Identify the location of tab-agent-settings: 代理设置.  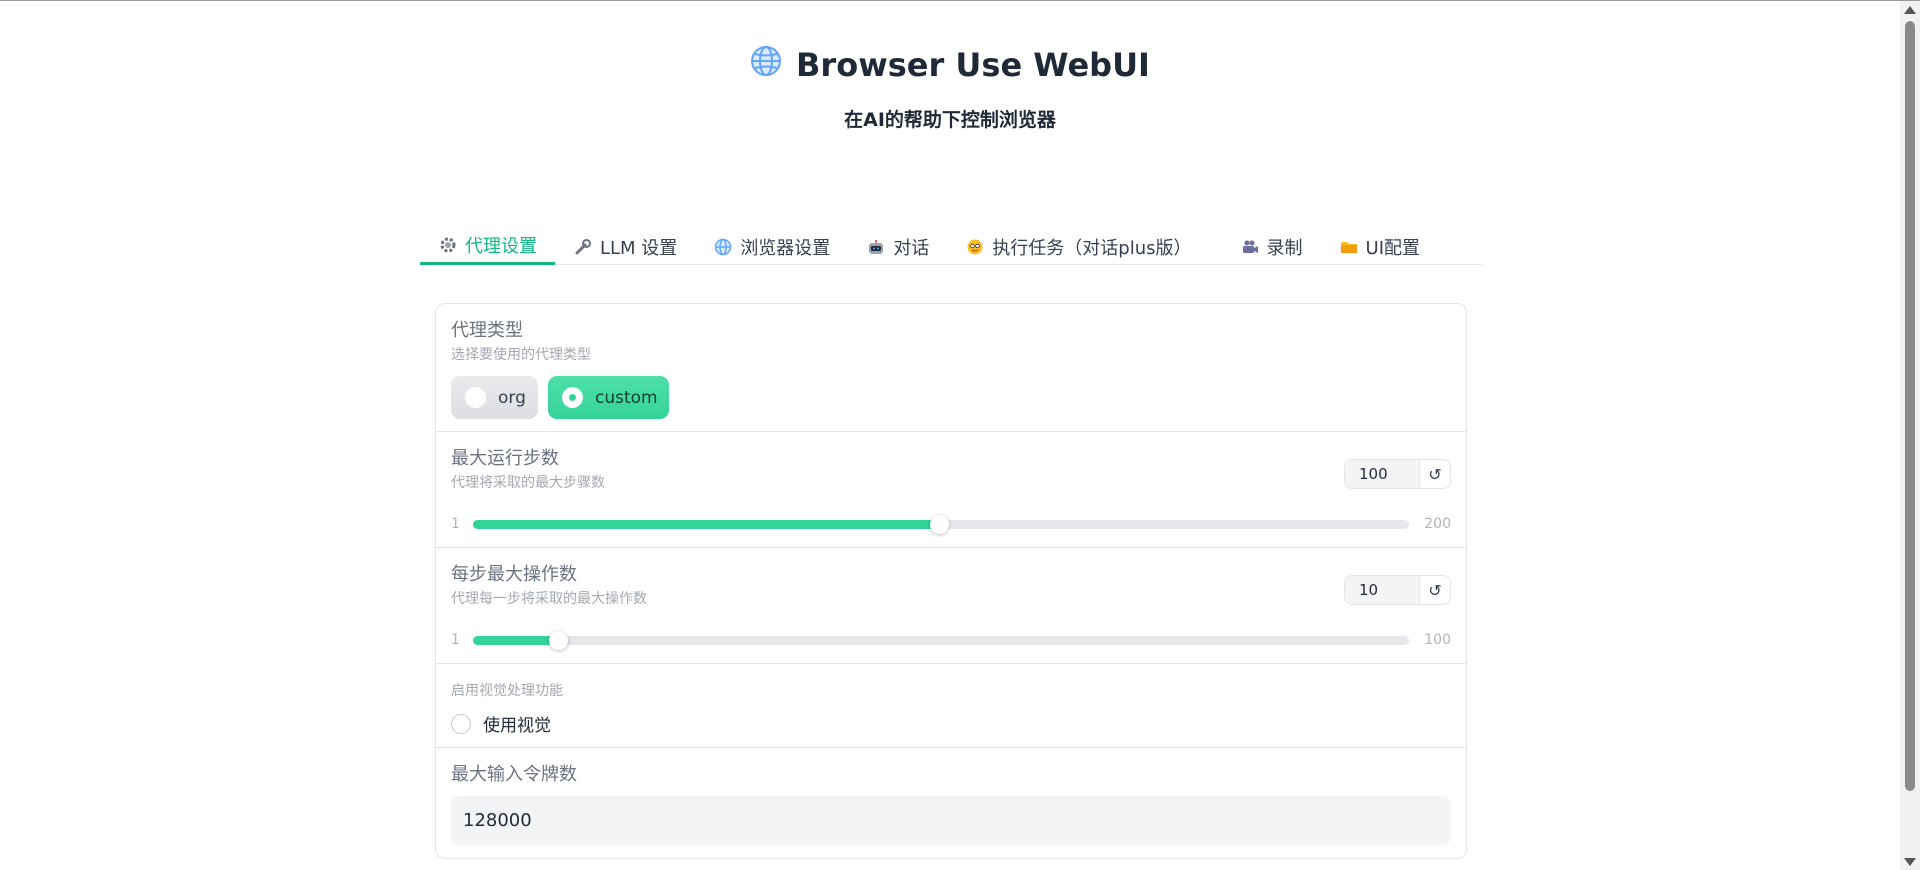
(487, 246).